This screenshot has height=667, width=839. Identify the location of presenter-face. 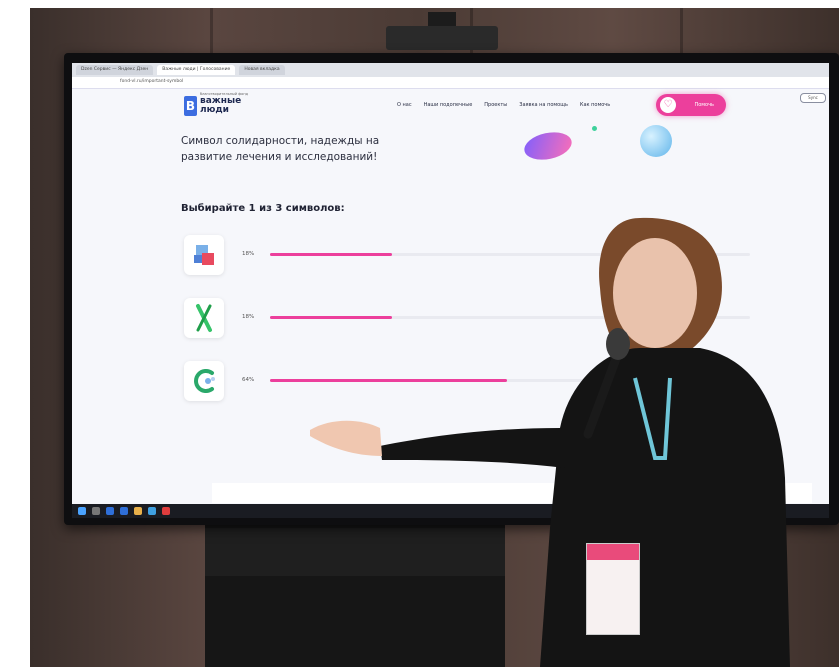
(655, 293).